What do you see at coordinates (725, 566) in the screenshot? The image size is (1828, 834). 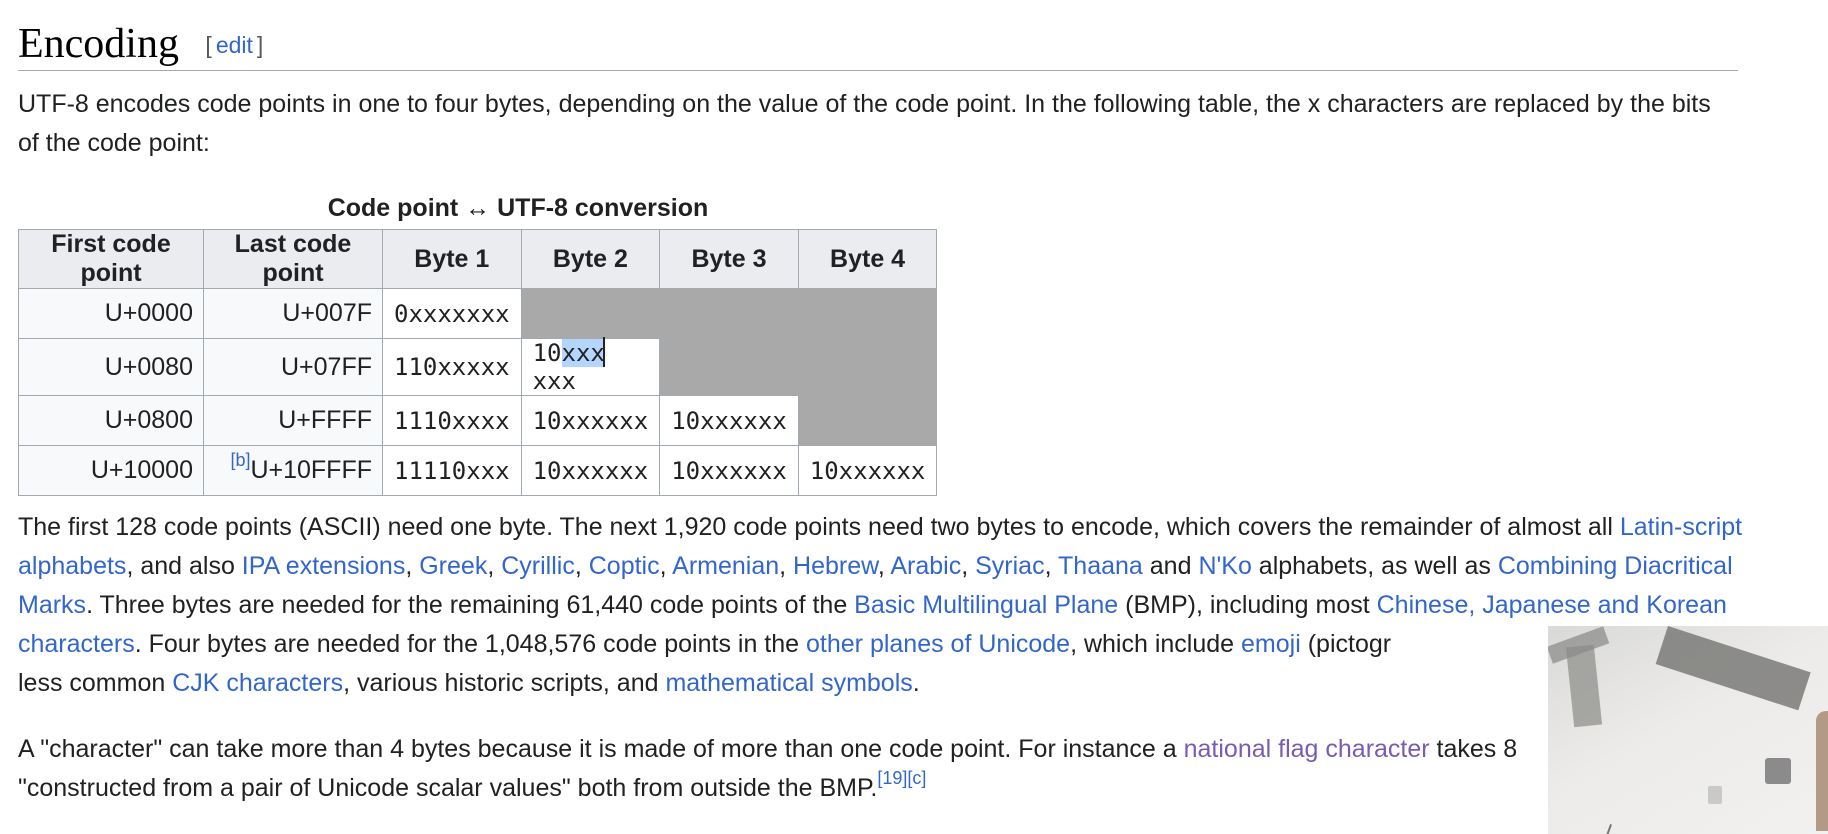 I see `link-armenian: Armenian` at bounding box center [725, 566].